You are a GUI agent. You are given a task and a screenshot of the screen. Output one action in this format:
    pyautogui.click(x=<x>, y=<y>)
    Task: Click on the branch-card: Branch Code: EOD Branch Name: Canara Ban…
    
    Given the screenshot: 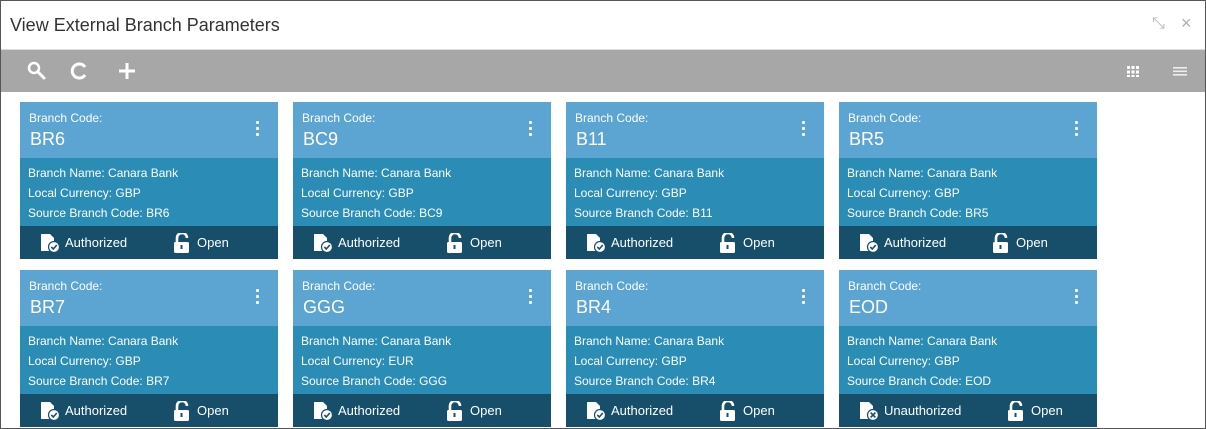 What is the action you would take?
    pyautogui.click(x=968, y=348)
    